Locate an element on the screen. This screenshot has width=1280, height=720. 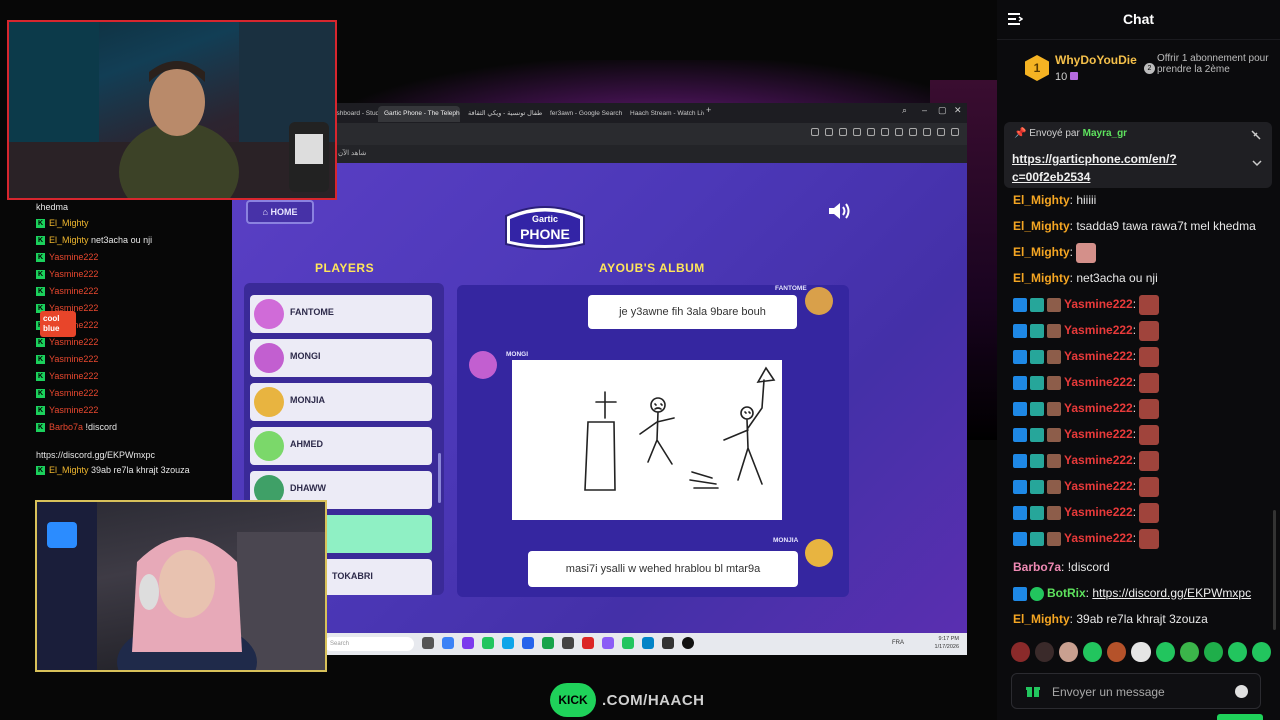
browser-tab-active: Gartic Phone - The Telephone Game is located at coordinates (419, 114).